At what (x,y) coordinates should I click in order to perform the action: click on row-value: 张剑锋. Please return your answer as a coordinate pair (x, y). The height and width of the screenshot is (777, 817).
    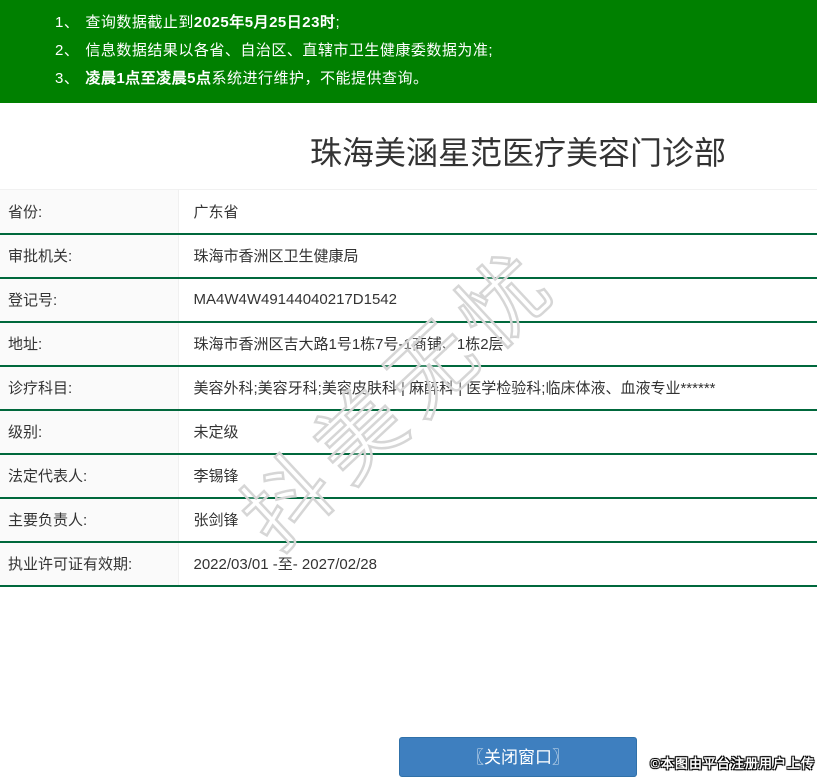
    Looking at the image, I should click on (497, 520).